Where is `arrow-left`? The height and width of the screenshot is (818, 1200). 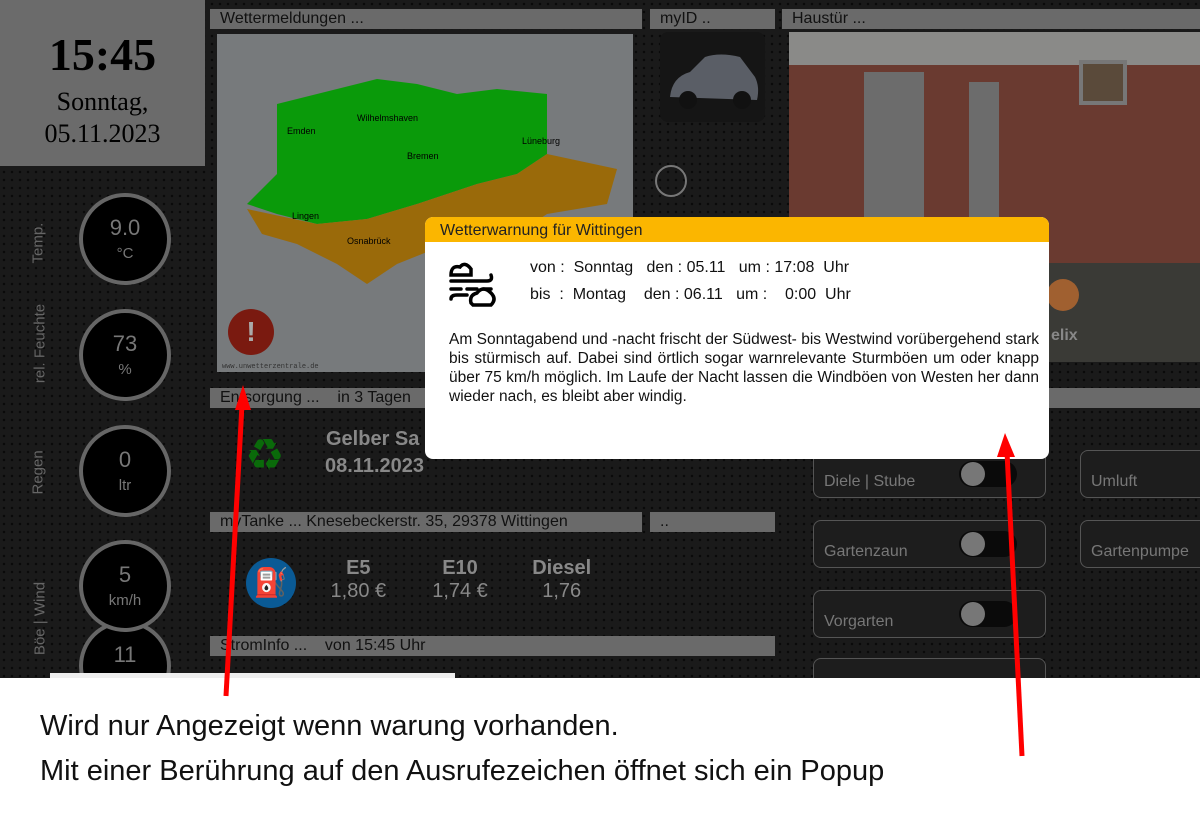
arrow-left is located at coordinates (234, 550).